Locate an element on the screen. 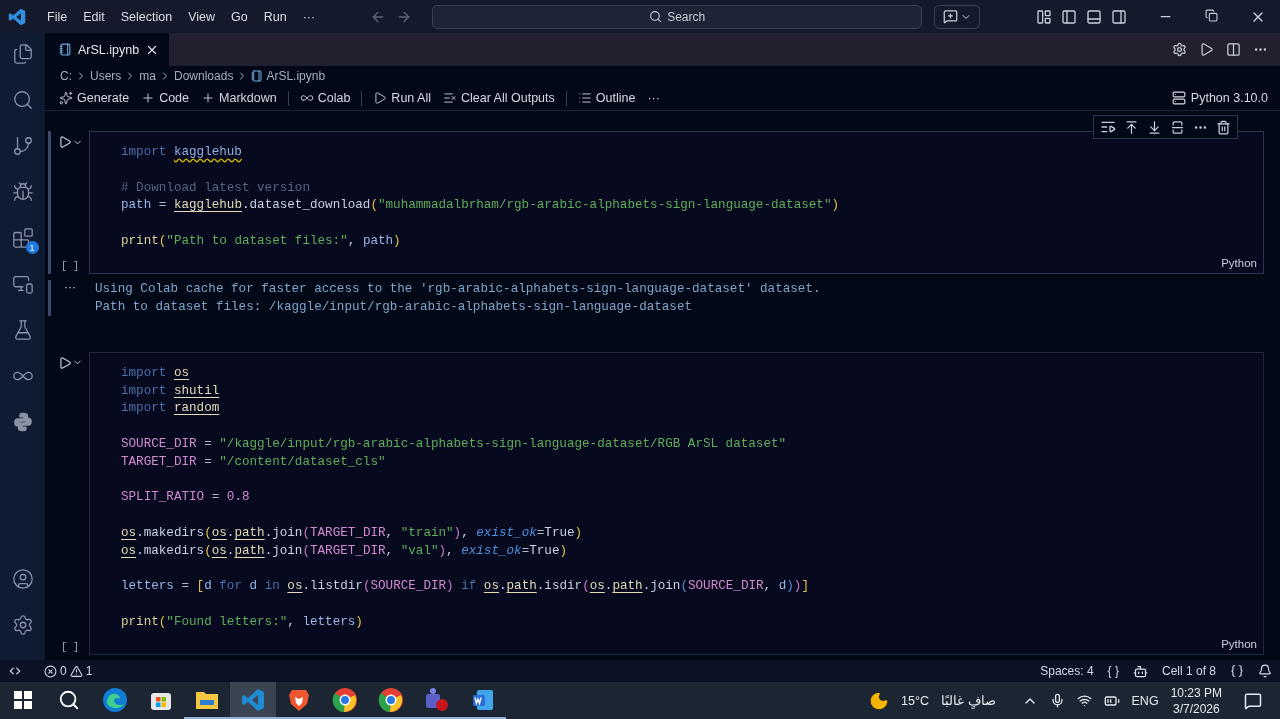  toolbar-button: Colab is located at coordinates (325, 98).